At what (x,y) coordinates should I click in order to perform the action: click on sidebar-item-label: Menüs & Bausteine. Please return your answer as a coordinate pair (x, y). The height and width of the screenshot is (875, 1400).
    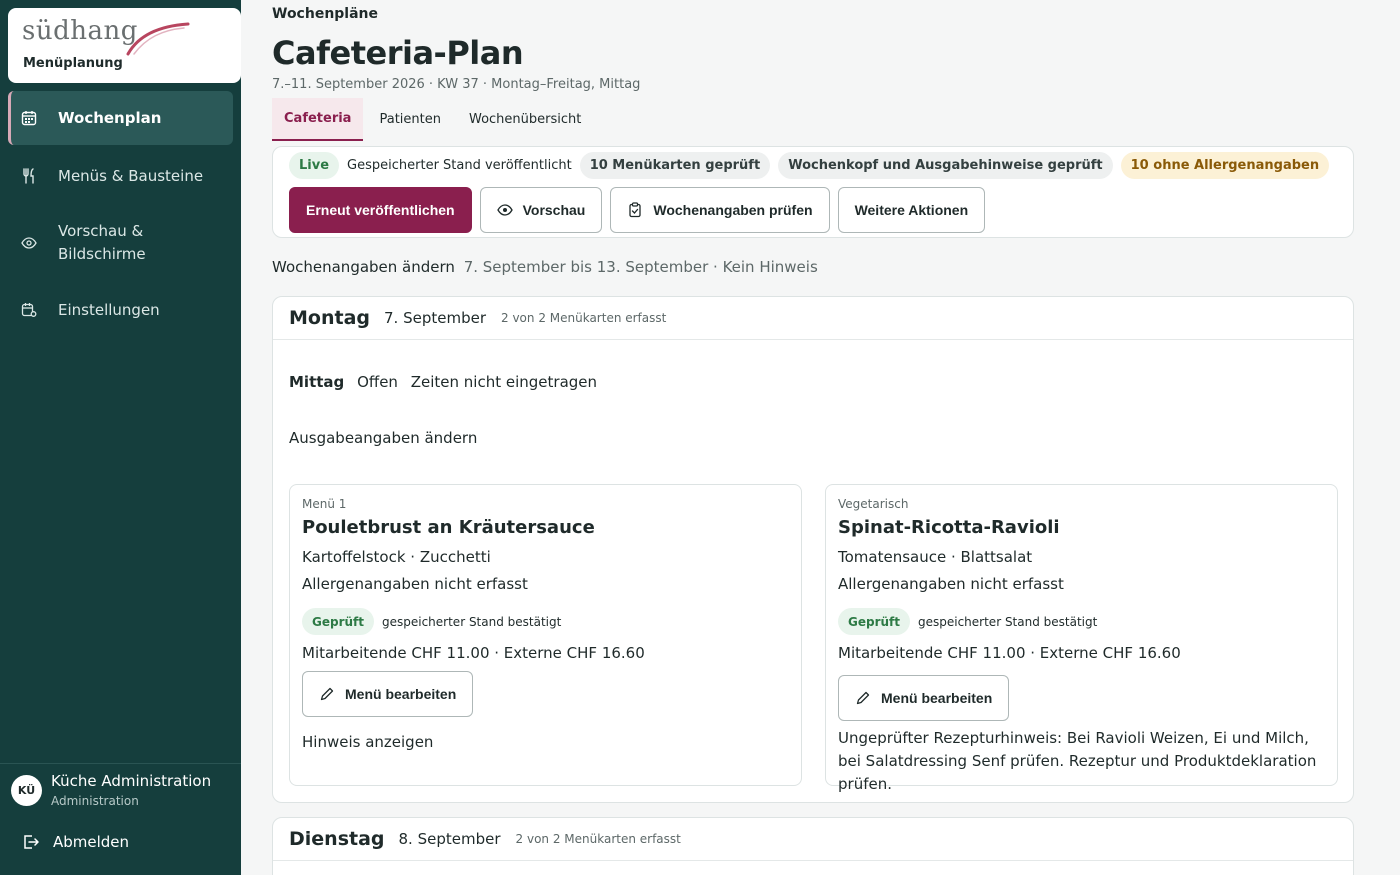
    Looking at the image, I should click on (131, 175).